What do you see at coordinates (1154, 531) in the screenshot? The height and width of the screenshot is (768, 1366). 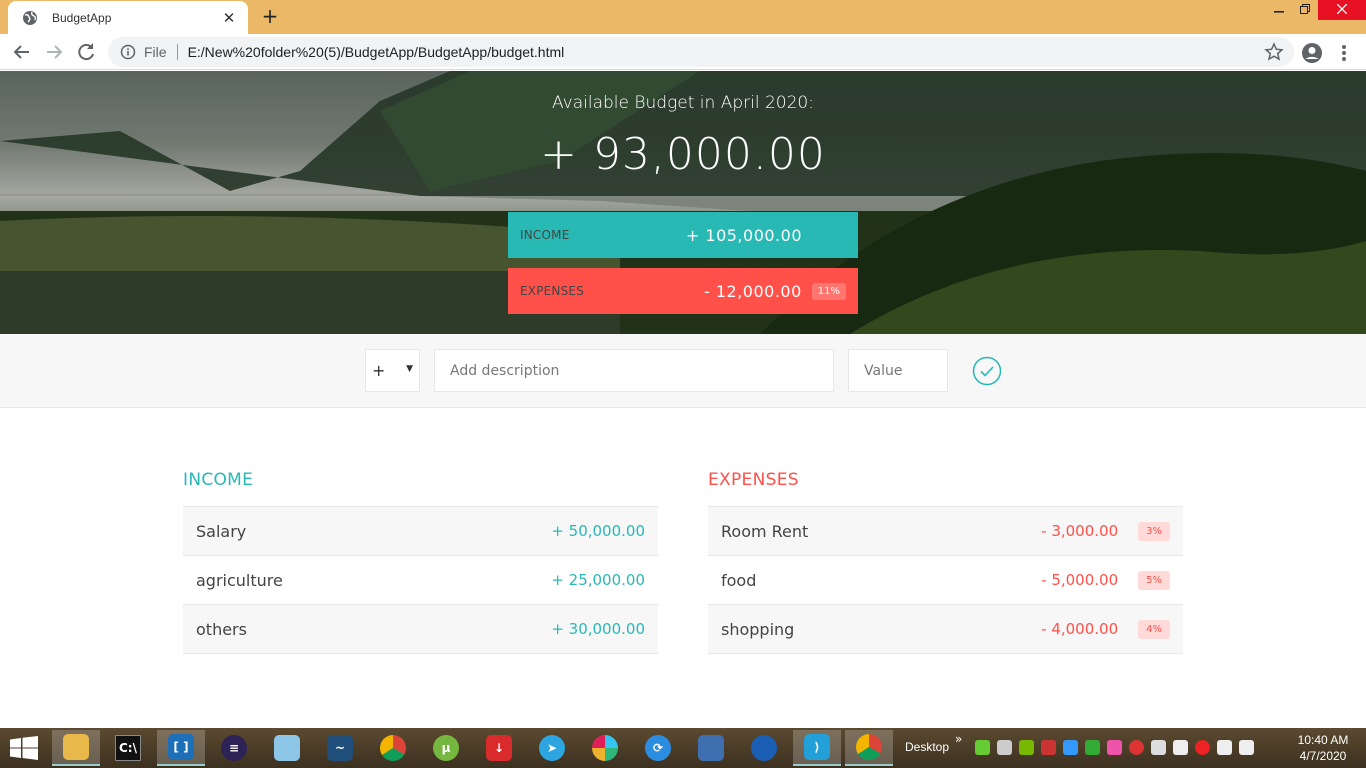 I see `expense-item-percentage: 3%` at bounding box center [1154, 531].